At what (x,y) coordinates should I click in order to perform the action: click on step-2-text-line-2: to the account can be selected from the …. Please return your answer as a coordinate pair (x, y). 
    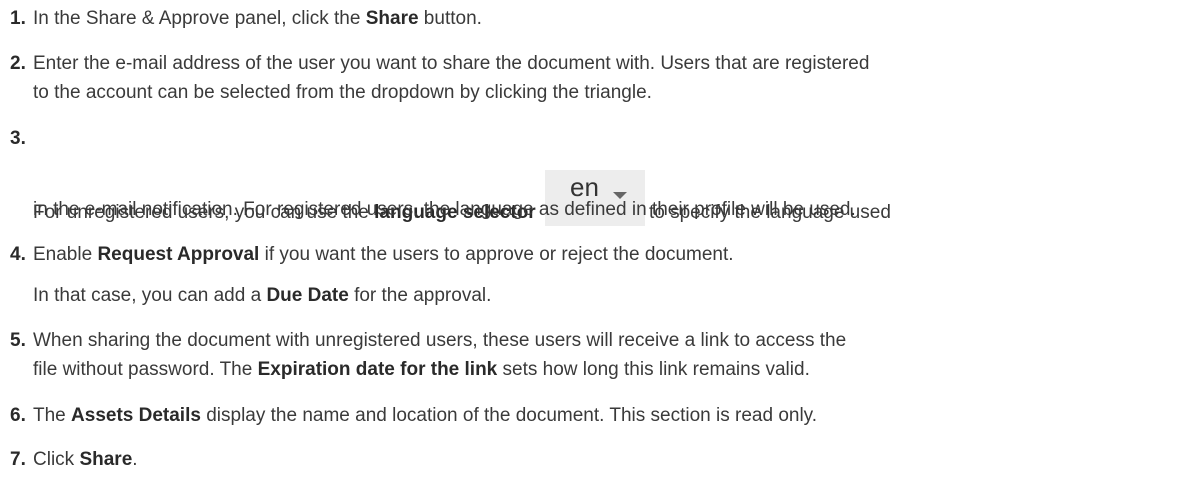
    Looking at the image, I should click on (342, 92).